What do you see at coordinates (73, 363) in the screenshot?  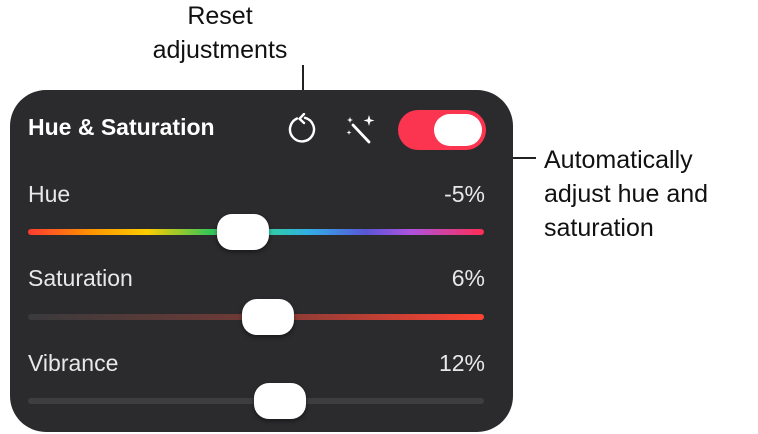 I see `vibrance-label: Vibrance` at bounding box center [73, 363].